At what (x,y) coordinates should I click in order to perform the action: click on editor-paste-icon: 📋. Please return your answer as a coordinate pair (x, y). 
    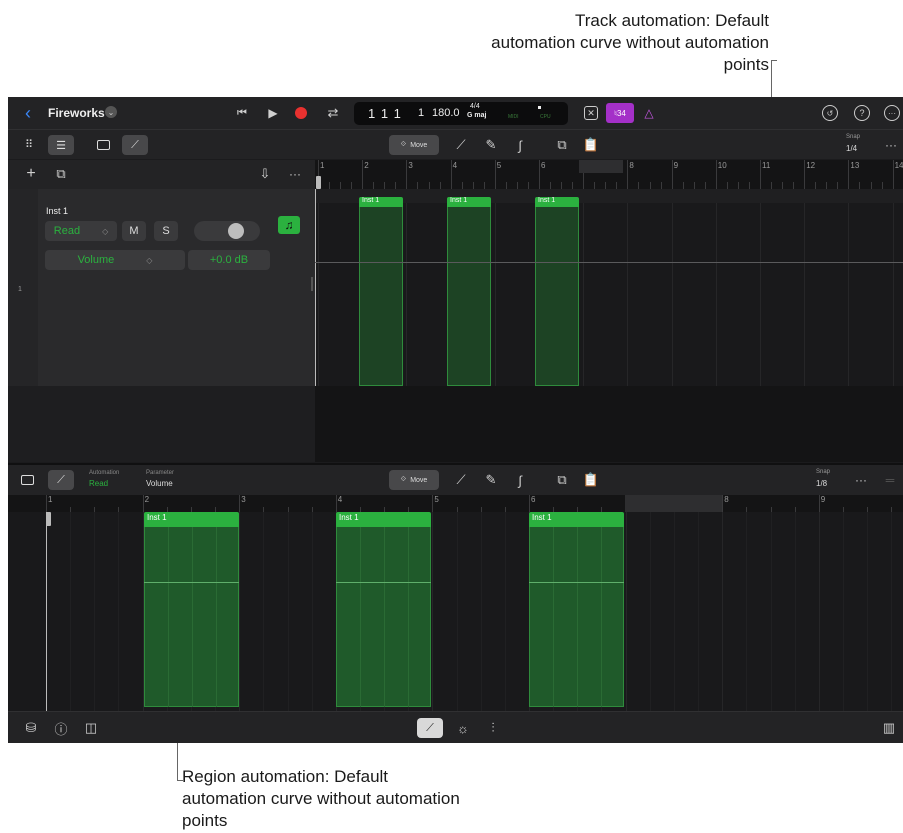
    Looking at the image, I should click on (591, 480).